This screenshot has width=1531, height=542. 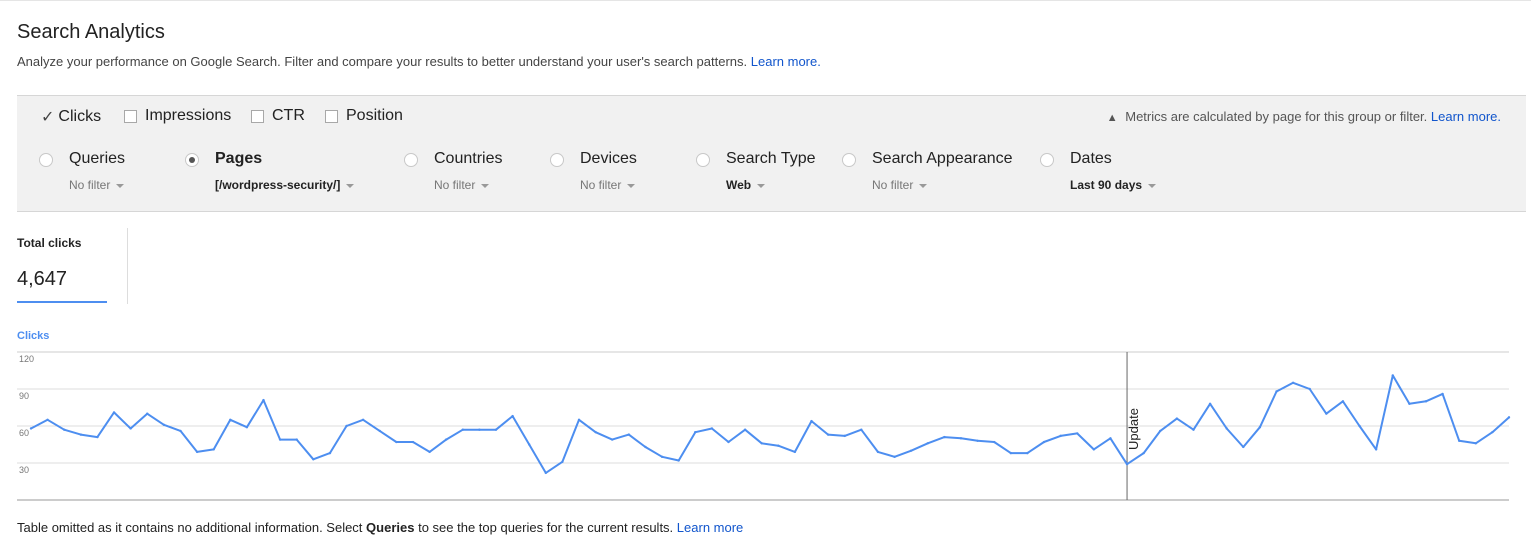 What do you see at coordinates (849, 160) in the screenshot?
I see `search-appearance-radio` at bounding box center [849, 160].